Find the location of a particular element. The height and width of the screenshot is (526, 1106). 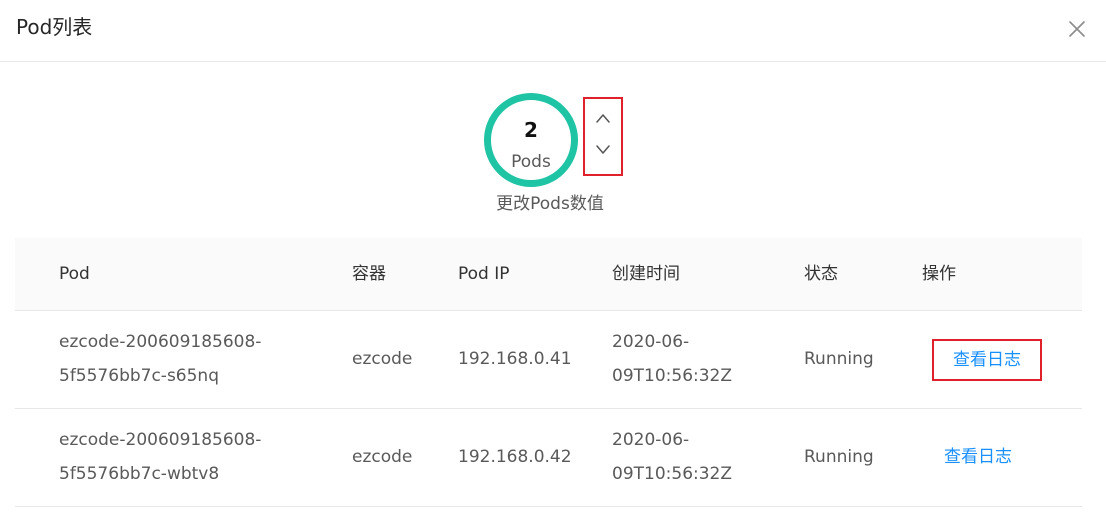

pod-ip-cell: 192.168.0.41 is located at coordinates (515, 359).